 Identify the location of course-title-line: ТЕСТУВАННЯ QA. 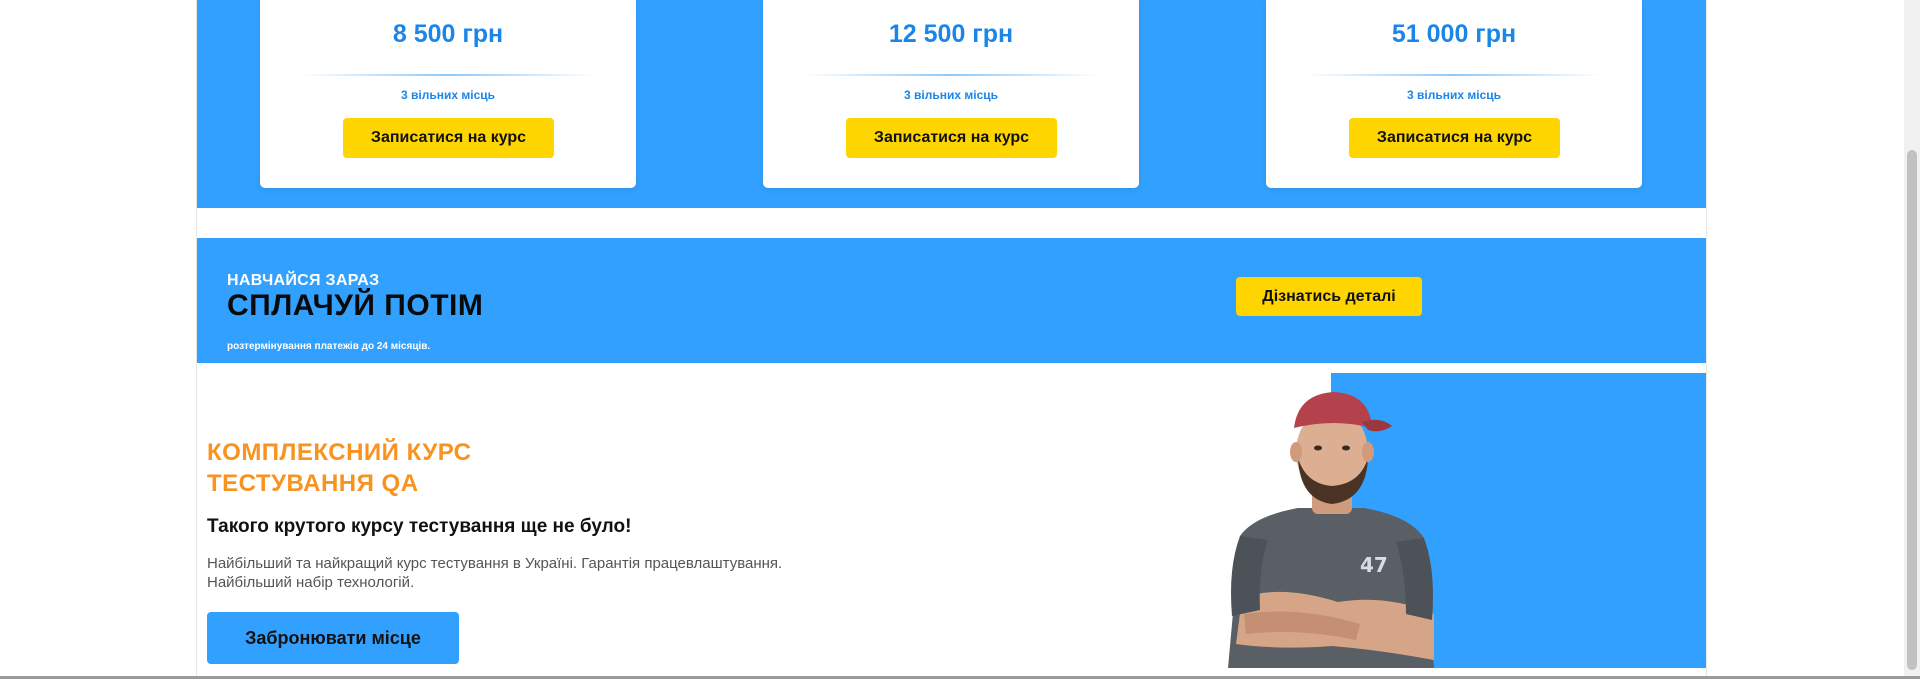
(313, 483).